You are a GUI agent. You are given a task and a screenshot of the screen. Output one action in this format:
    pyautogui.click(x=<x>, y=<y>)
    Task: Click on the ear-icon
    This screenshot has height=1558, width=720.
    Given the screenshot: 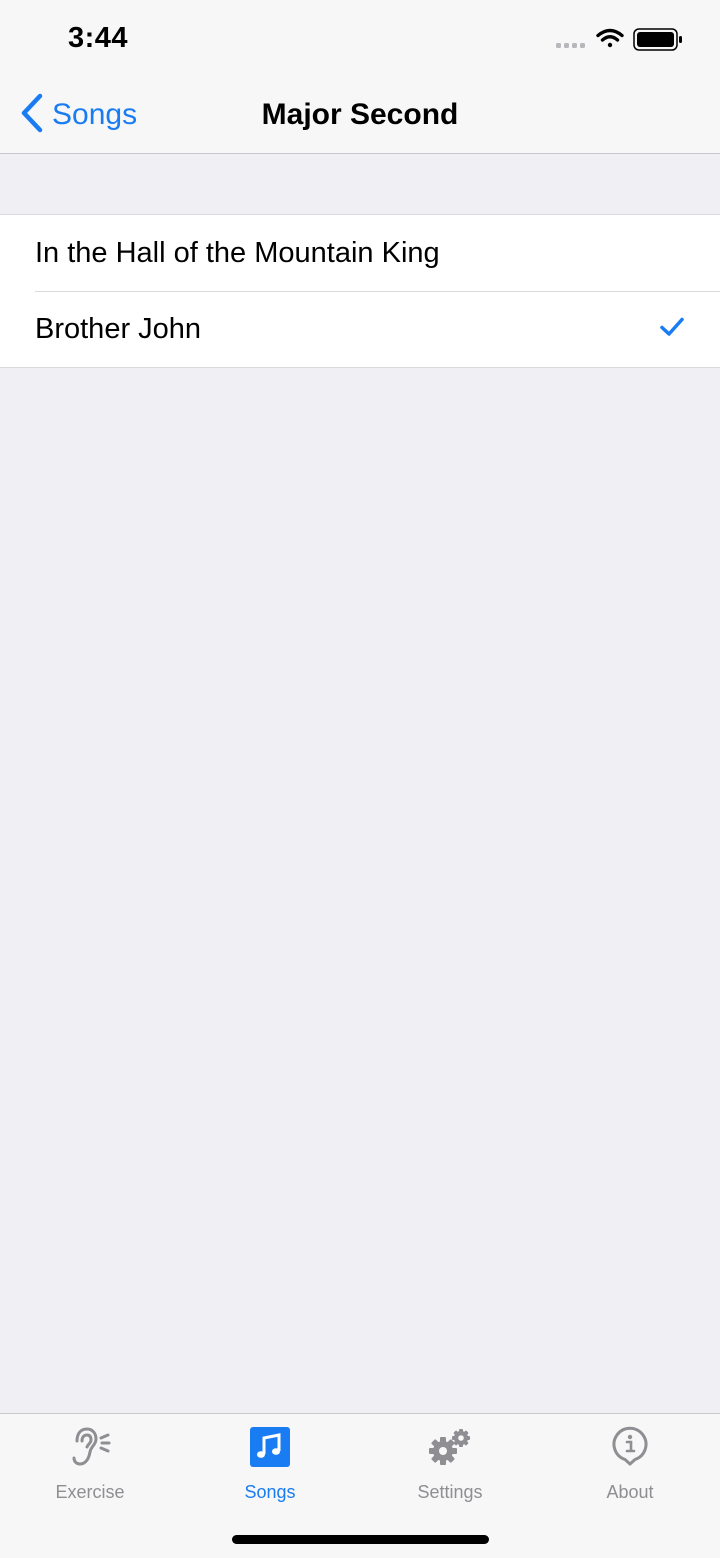 What is the action you would take?
    pyautogui.click(x=90, y=1447)
    